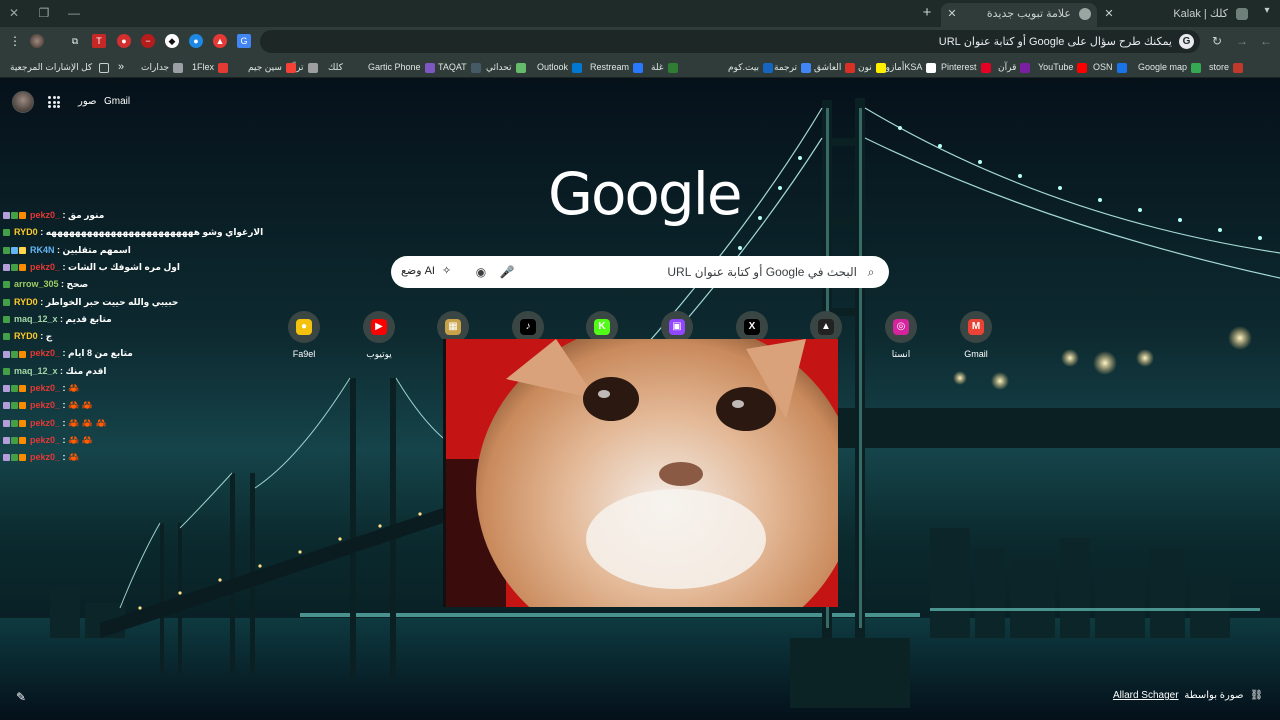 This screenshot has width=1280, height=720. Describe the element at coordinates (1019, 15) in the screenshot. I see `tab-new-tab: ✕ علامة تبويب جديدة` at that location.